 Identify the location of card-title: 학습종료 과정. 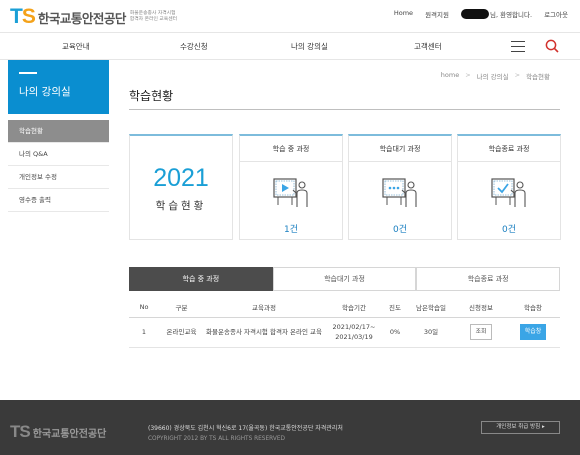
(509, 149).